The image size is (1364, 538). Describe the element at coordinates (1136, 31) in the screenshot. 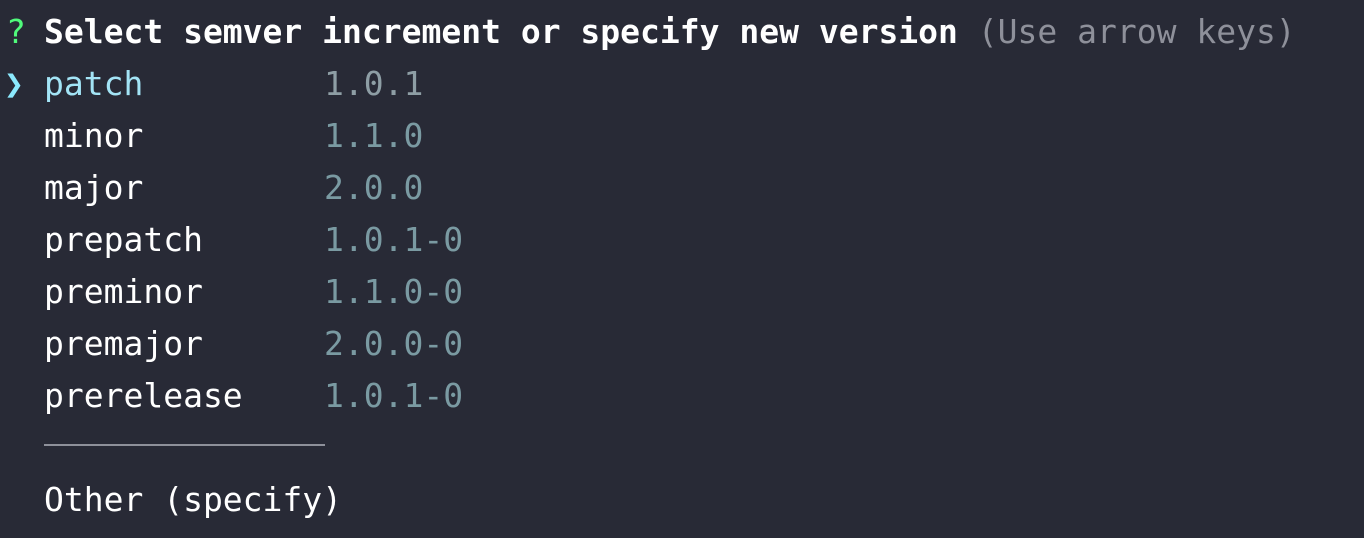

I see `prompt-hint: (Use arrow keys)` at that location.